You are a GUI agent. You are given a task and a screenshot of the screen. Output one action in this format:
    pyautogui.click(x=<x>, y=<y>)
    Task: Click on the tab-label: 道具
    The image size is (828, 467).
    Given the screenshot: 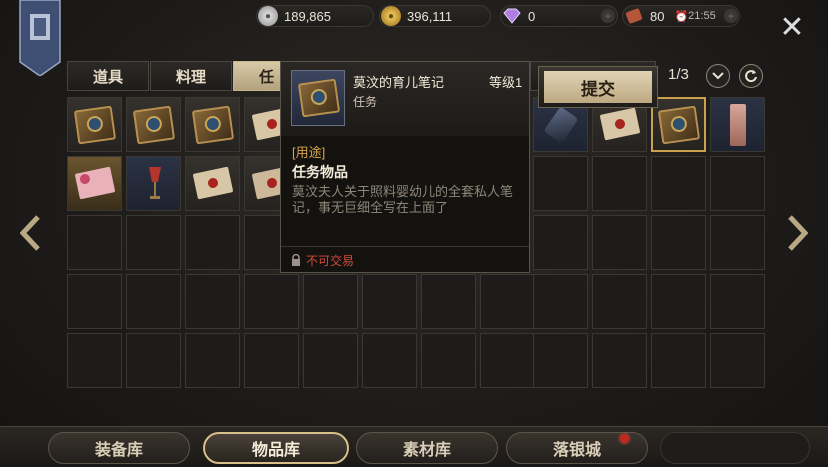 What is the action you would take?
    pyautogui.click(x=107, y=77)
    